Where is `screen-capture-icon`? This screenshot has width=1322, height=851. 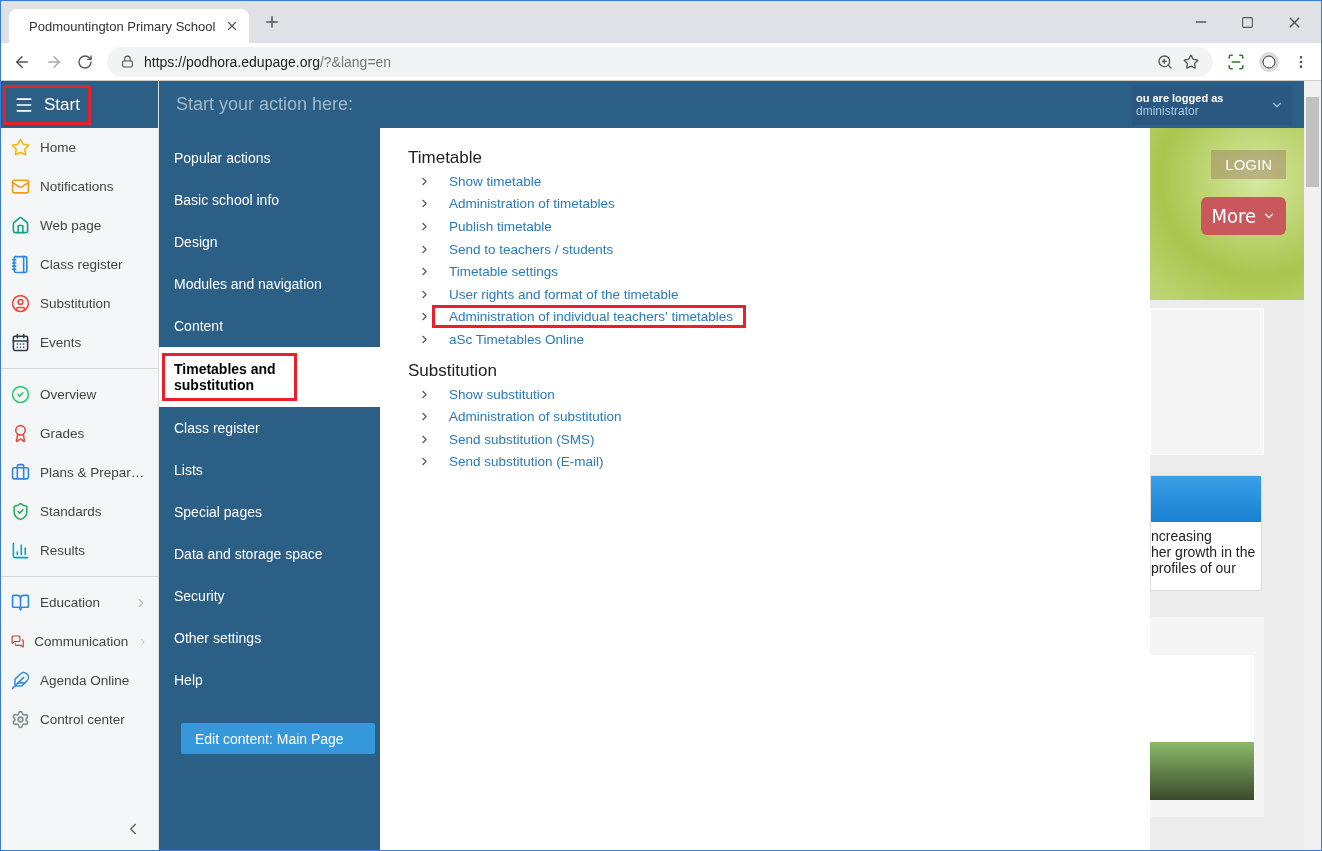
screen-capture-icon is located at coordinates (1236, 61).